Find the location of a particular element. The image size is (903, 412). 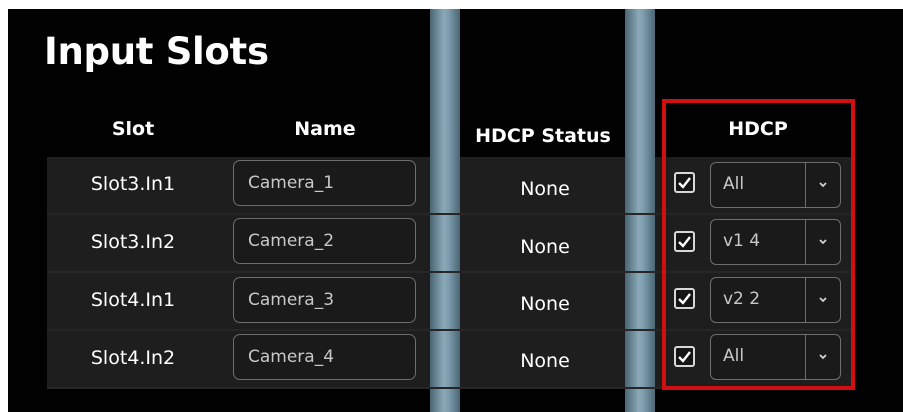

slot-label: Slot3.In1 is located at coordinates (133, 184).